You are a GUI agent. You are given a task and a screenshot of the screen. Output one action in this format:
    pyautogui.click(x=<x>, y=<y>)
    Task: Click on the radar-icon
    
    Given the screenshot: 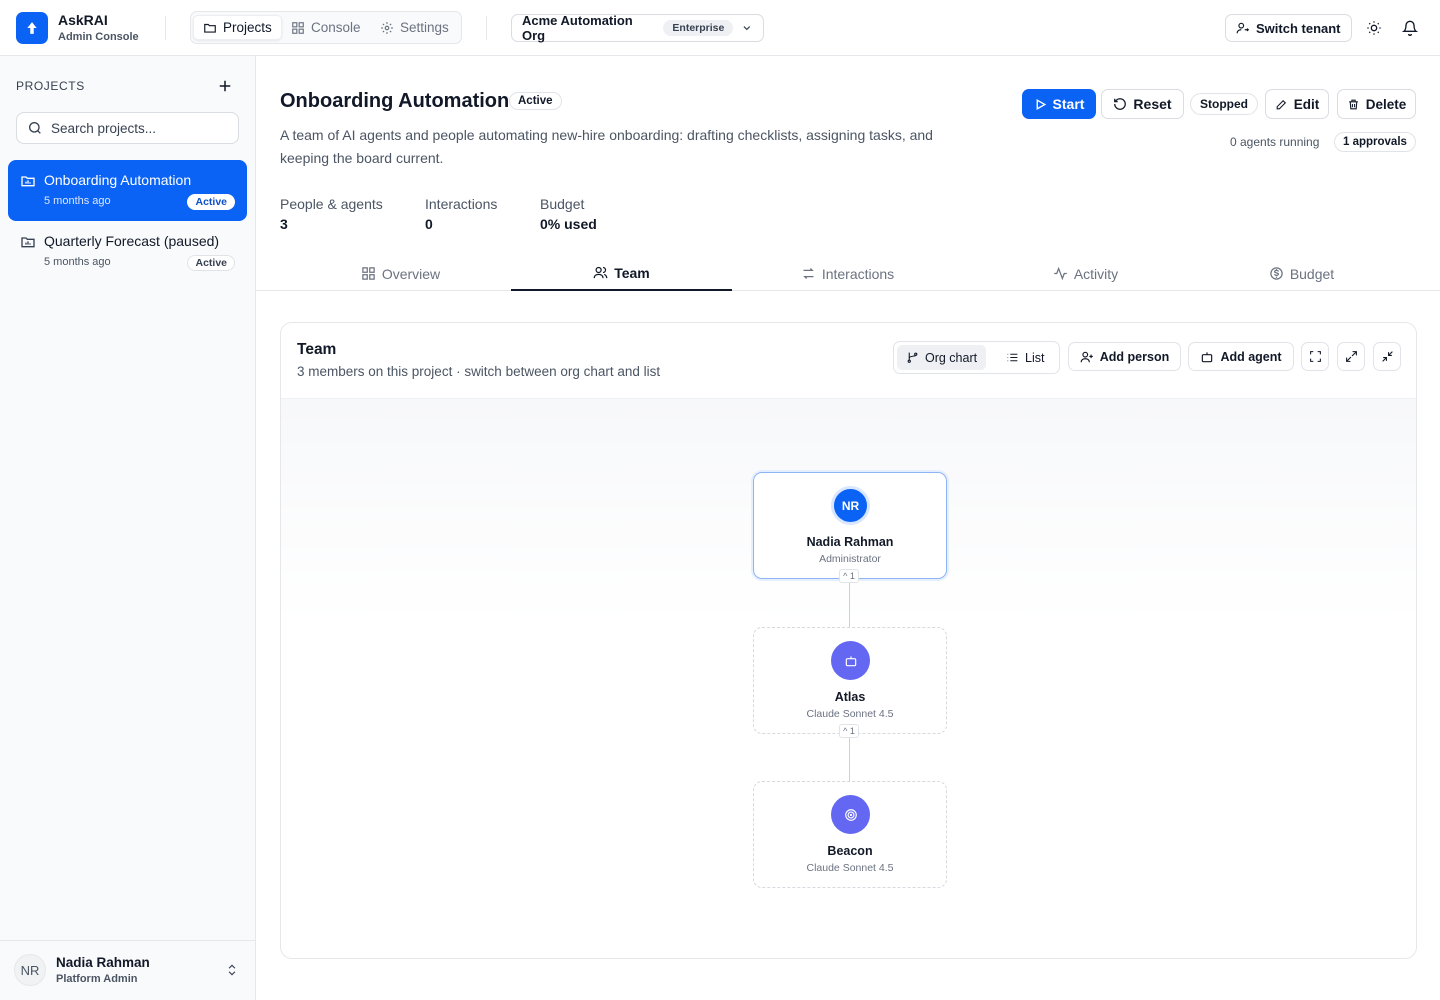 What is the action you would take?
    pyautogui.click(x=850, y=814)
    